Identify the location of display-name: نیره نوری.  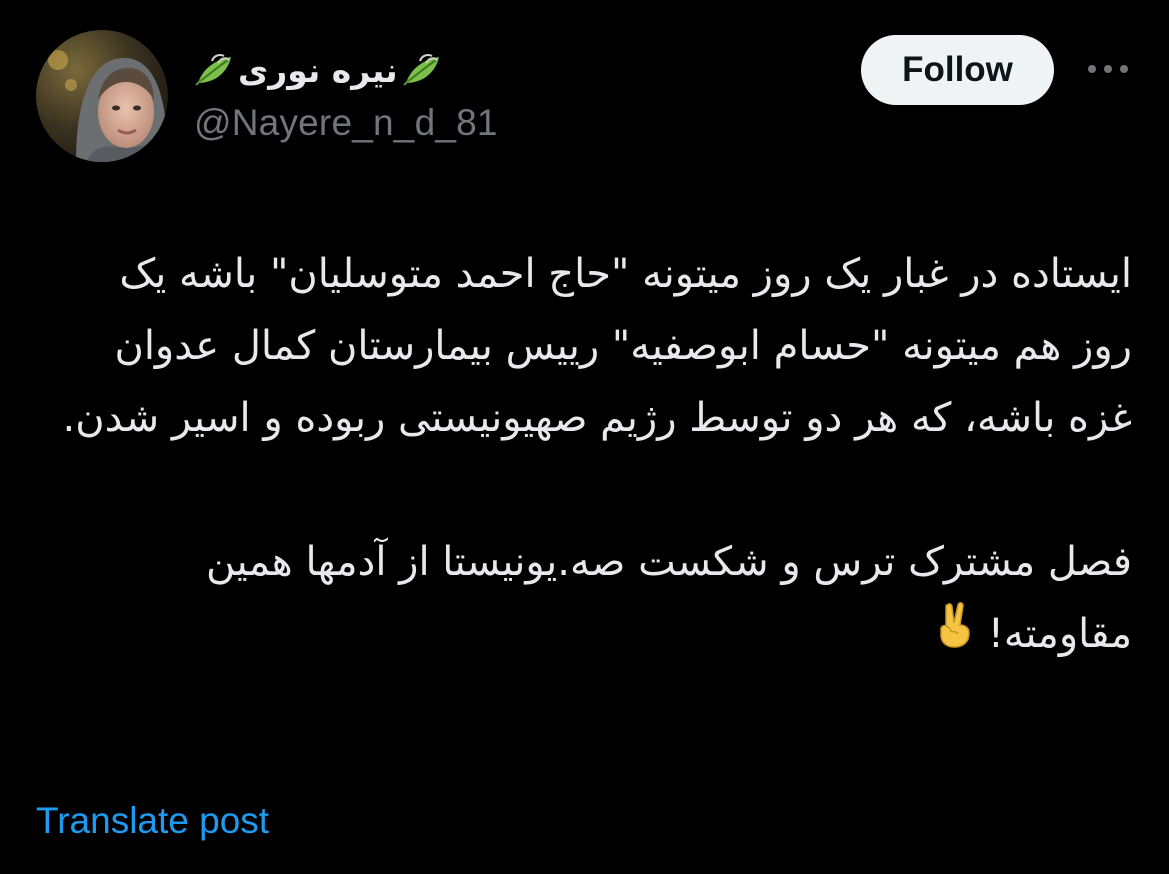
(346, 70).